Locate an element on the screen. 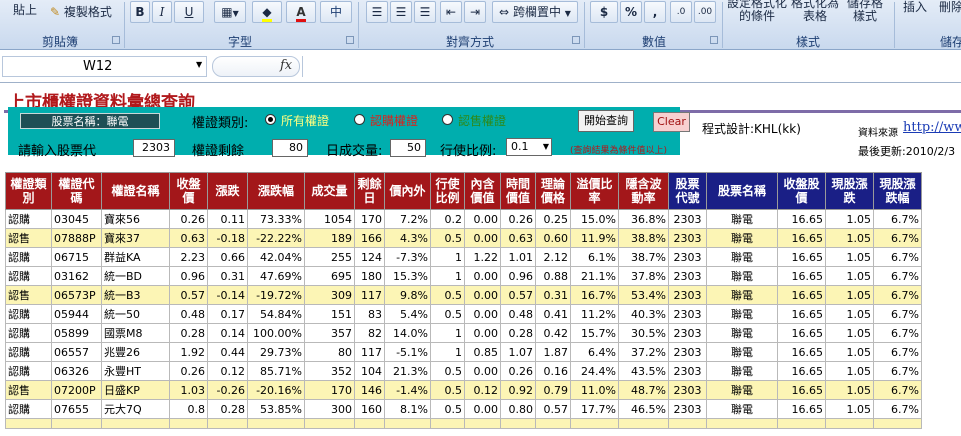  table-cell: 0.17 is located at coordinates (227, 314).